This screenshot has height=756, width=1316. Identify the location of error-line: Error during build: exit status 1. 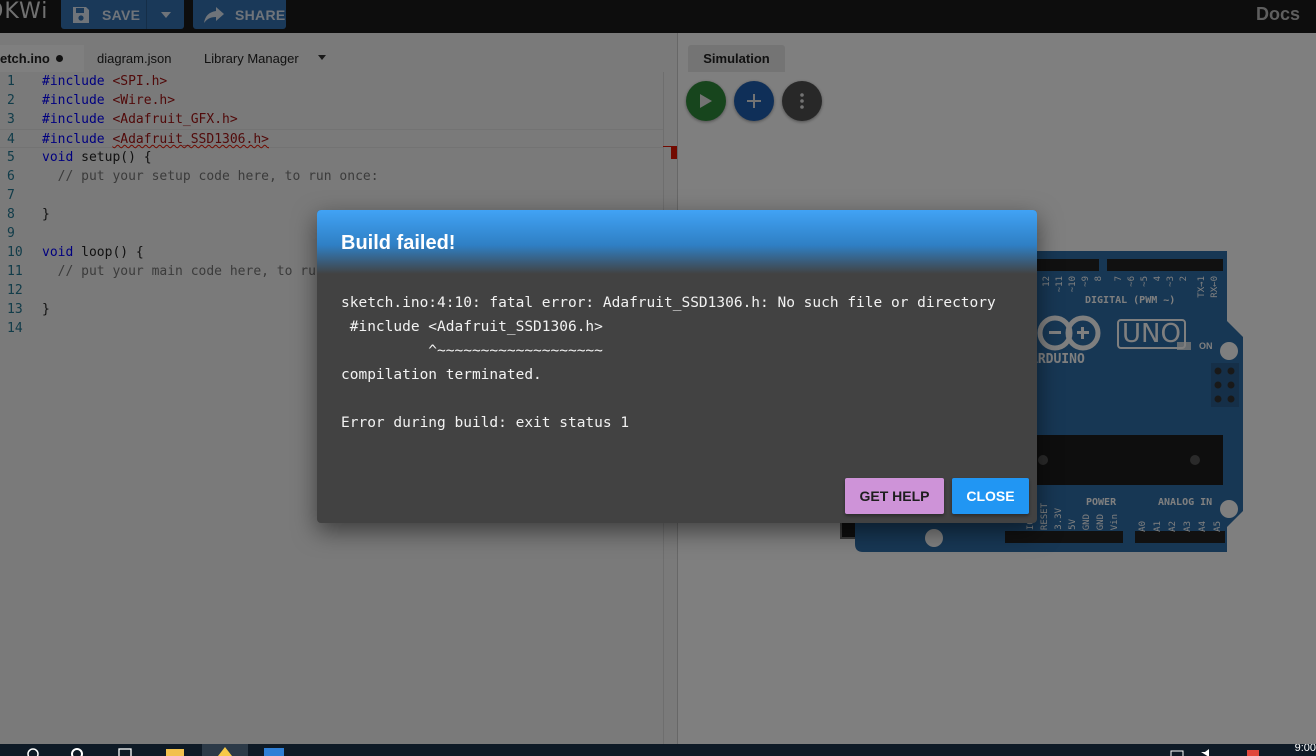
(485, 423).